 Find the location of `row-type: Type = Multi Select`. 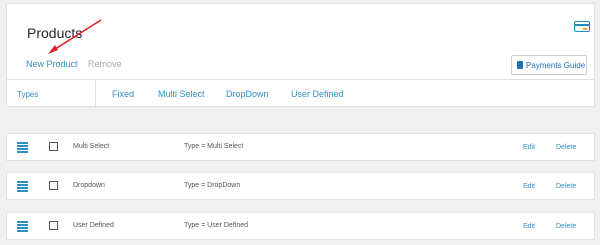

row-type: Type = Multi Select is located at coordinates (214, 146).